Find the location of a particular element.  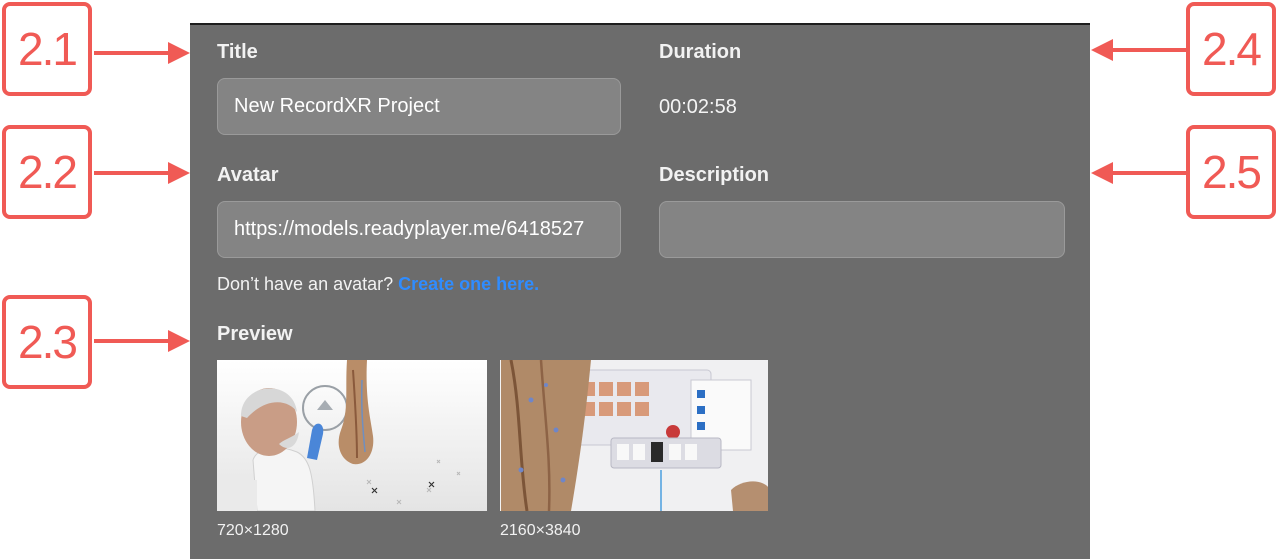

preview-image-avatar is located at coordinates (352, 435).